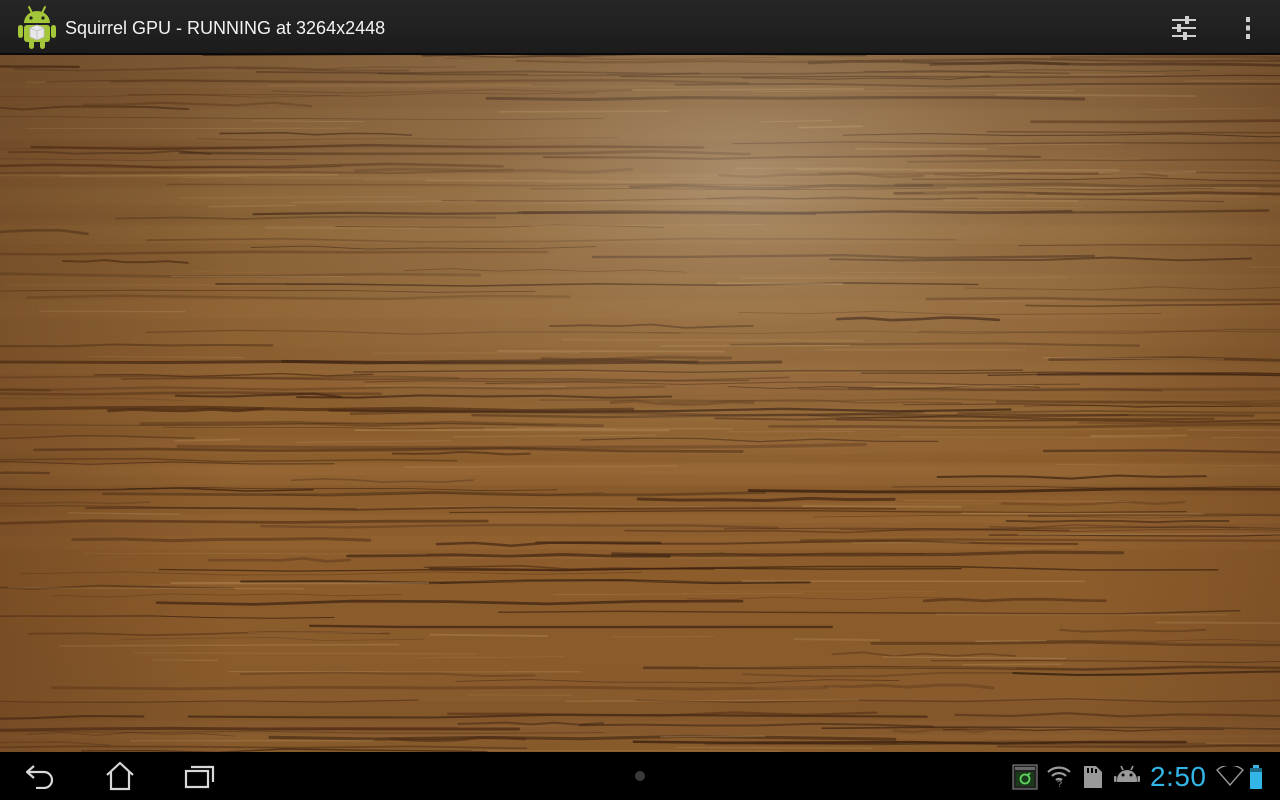  I want to click on action-bar: Squirrel GPU - RUNNING at 3264x2448, so click(640, 27).